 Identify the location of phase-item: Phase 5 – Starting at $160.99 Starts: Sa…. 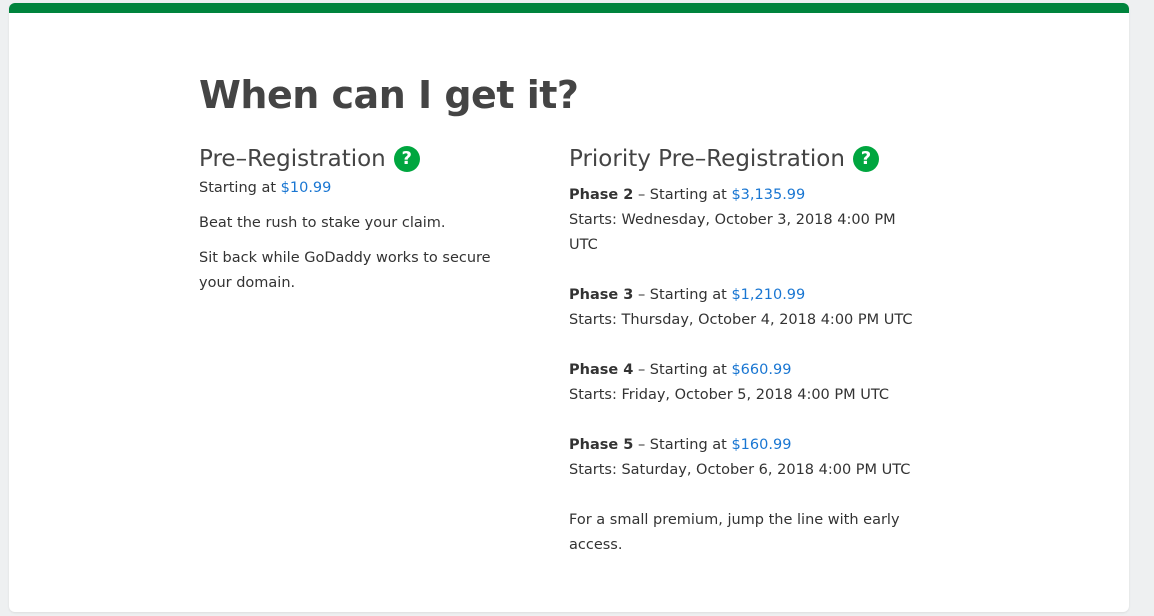
(759, 458).